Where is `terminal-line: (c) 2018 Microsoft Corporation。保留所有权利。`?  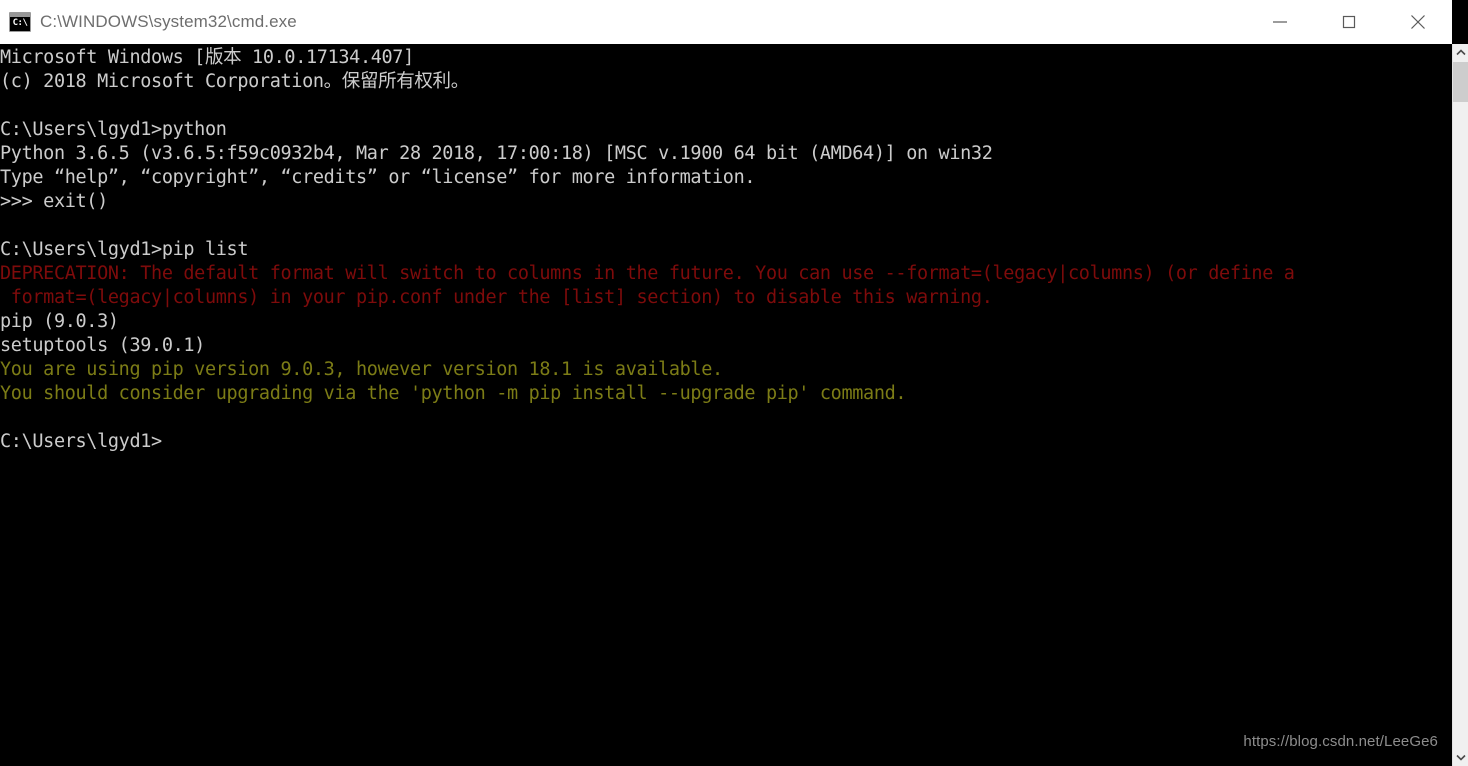
terminal-line: (c) 2018 Microsoft Corporation。保留所有权利。 is located at coordinates (234, 81).